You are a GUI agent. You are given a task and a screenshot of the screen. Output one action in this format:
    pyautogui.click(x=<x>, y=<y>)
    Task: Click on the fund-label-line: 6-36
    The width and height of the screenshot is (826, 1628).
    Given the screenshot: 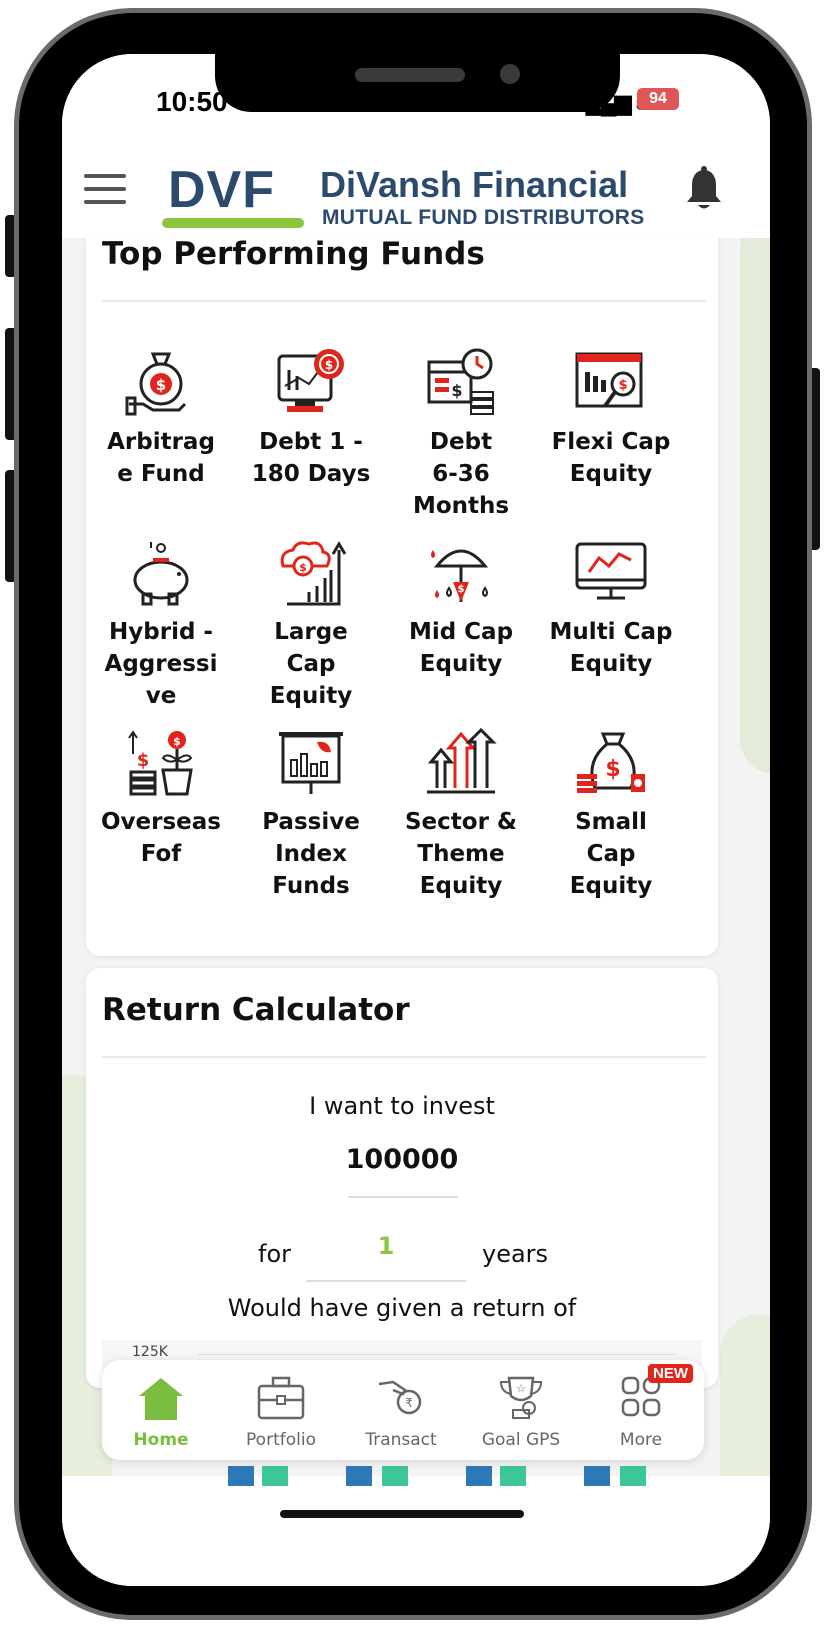 What is the action you would take?
    pyautogui.click(x=461, y=474)
    